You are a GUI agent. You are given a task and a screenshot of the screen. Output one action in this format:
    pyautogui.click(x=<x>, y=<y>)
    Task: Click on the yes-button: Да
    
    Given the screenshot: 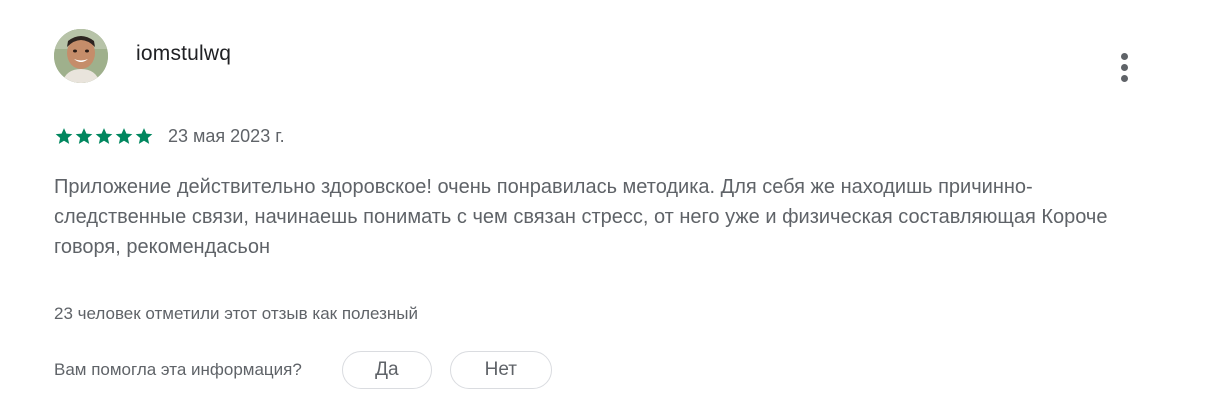 What is the action you would take?
    pyautogui.click(x=386, y=370)
    